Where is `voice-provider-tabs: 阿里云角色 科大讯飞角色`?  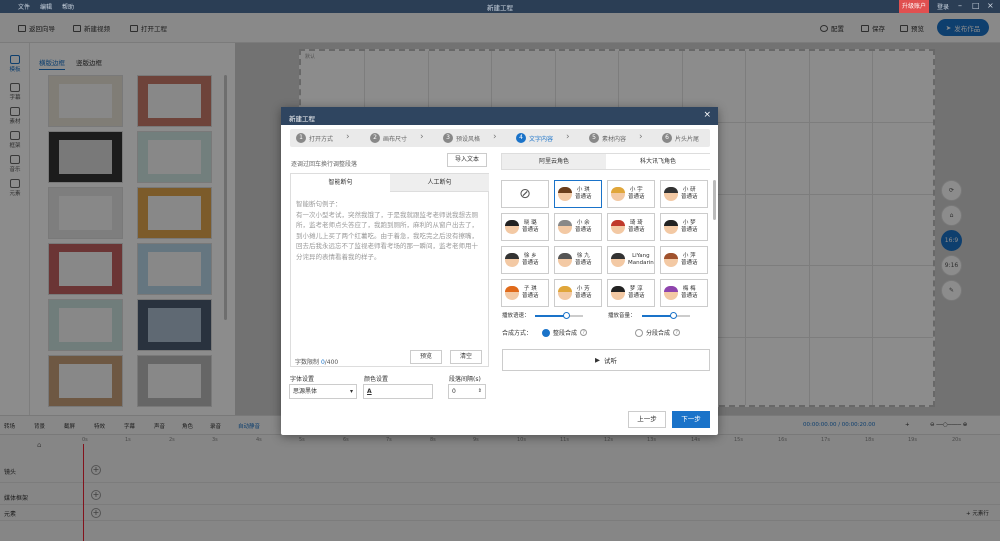
voice-provider-tabs: 阿里云角色 科大讯飞角色 is located at coordinates (605, 161).